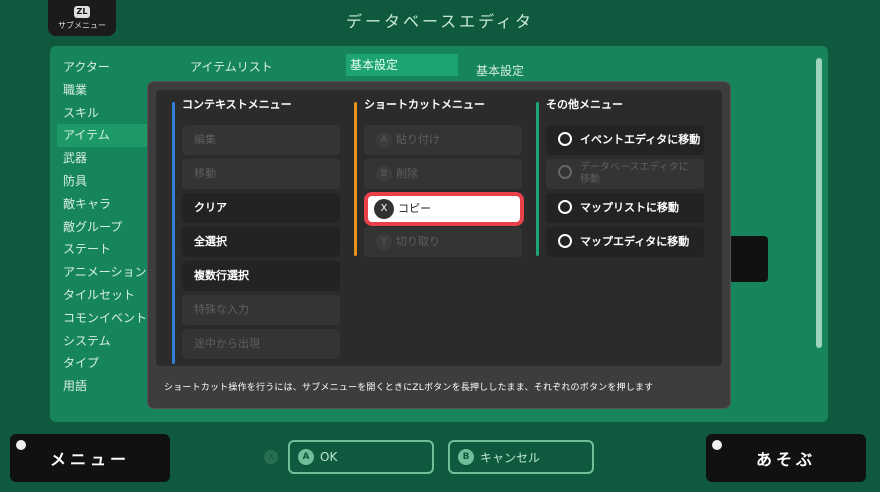 Image resolution: width=880 pixels, height=492 pixels. What do you see at coordinates (227, 343) in the screenshot?
I see `menu-item-label: 途中から出現` at bounding box center [227, 343].